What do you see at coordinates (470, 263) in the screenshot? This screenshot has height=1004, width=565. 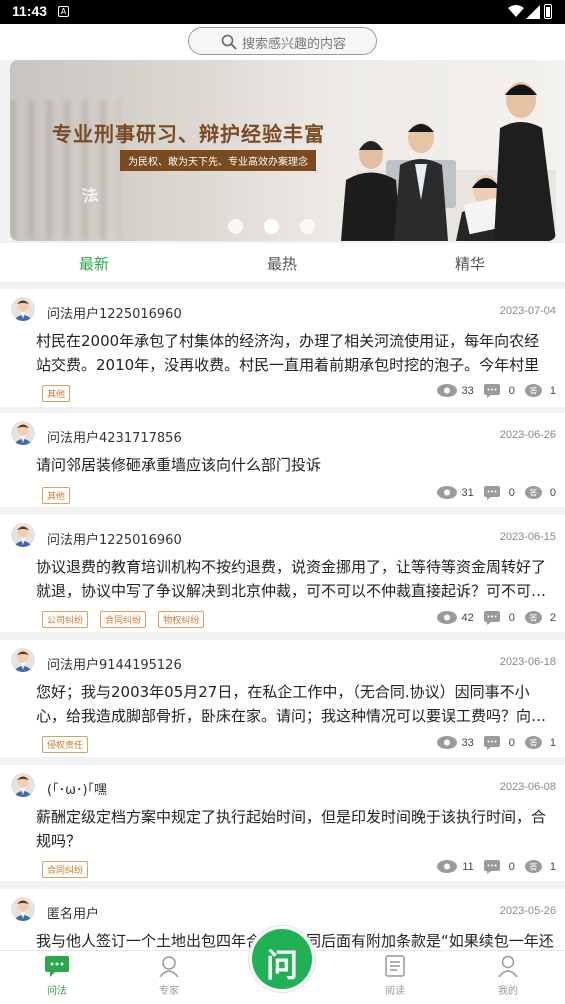 I see `tab-featured: 精华` at bounding box center [470, 263].